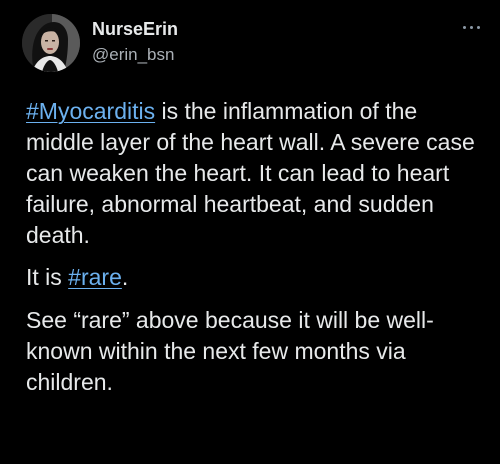 The width and height of the screenshot is (500, 464). I want to click on more-horizontal-icon, so click(464, 27).